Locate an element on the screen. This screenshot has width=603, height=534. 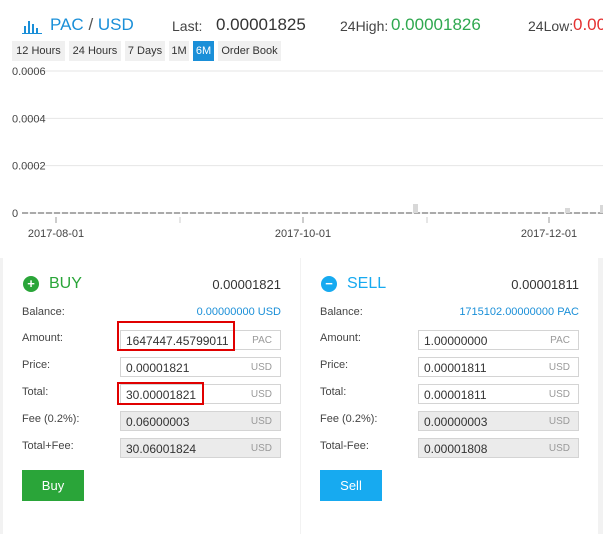
24h-low-label: 24Low: is located at coordinates (551, 26).